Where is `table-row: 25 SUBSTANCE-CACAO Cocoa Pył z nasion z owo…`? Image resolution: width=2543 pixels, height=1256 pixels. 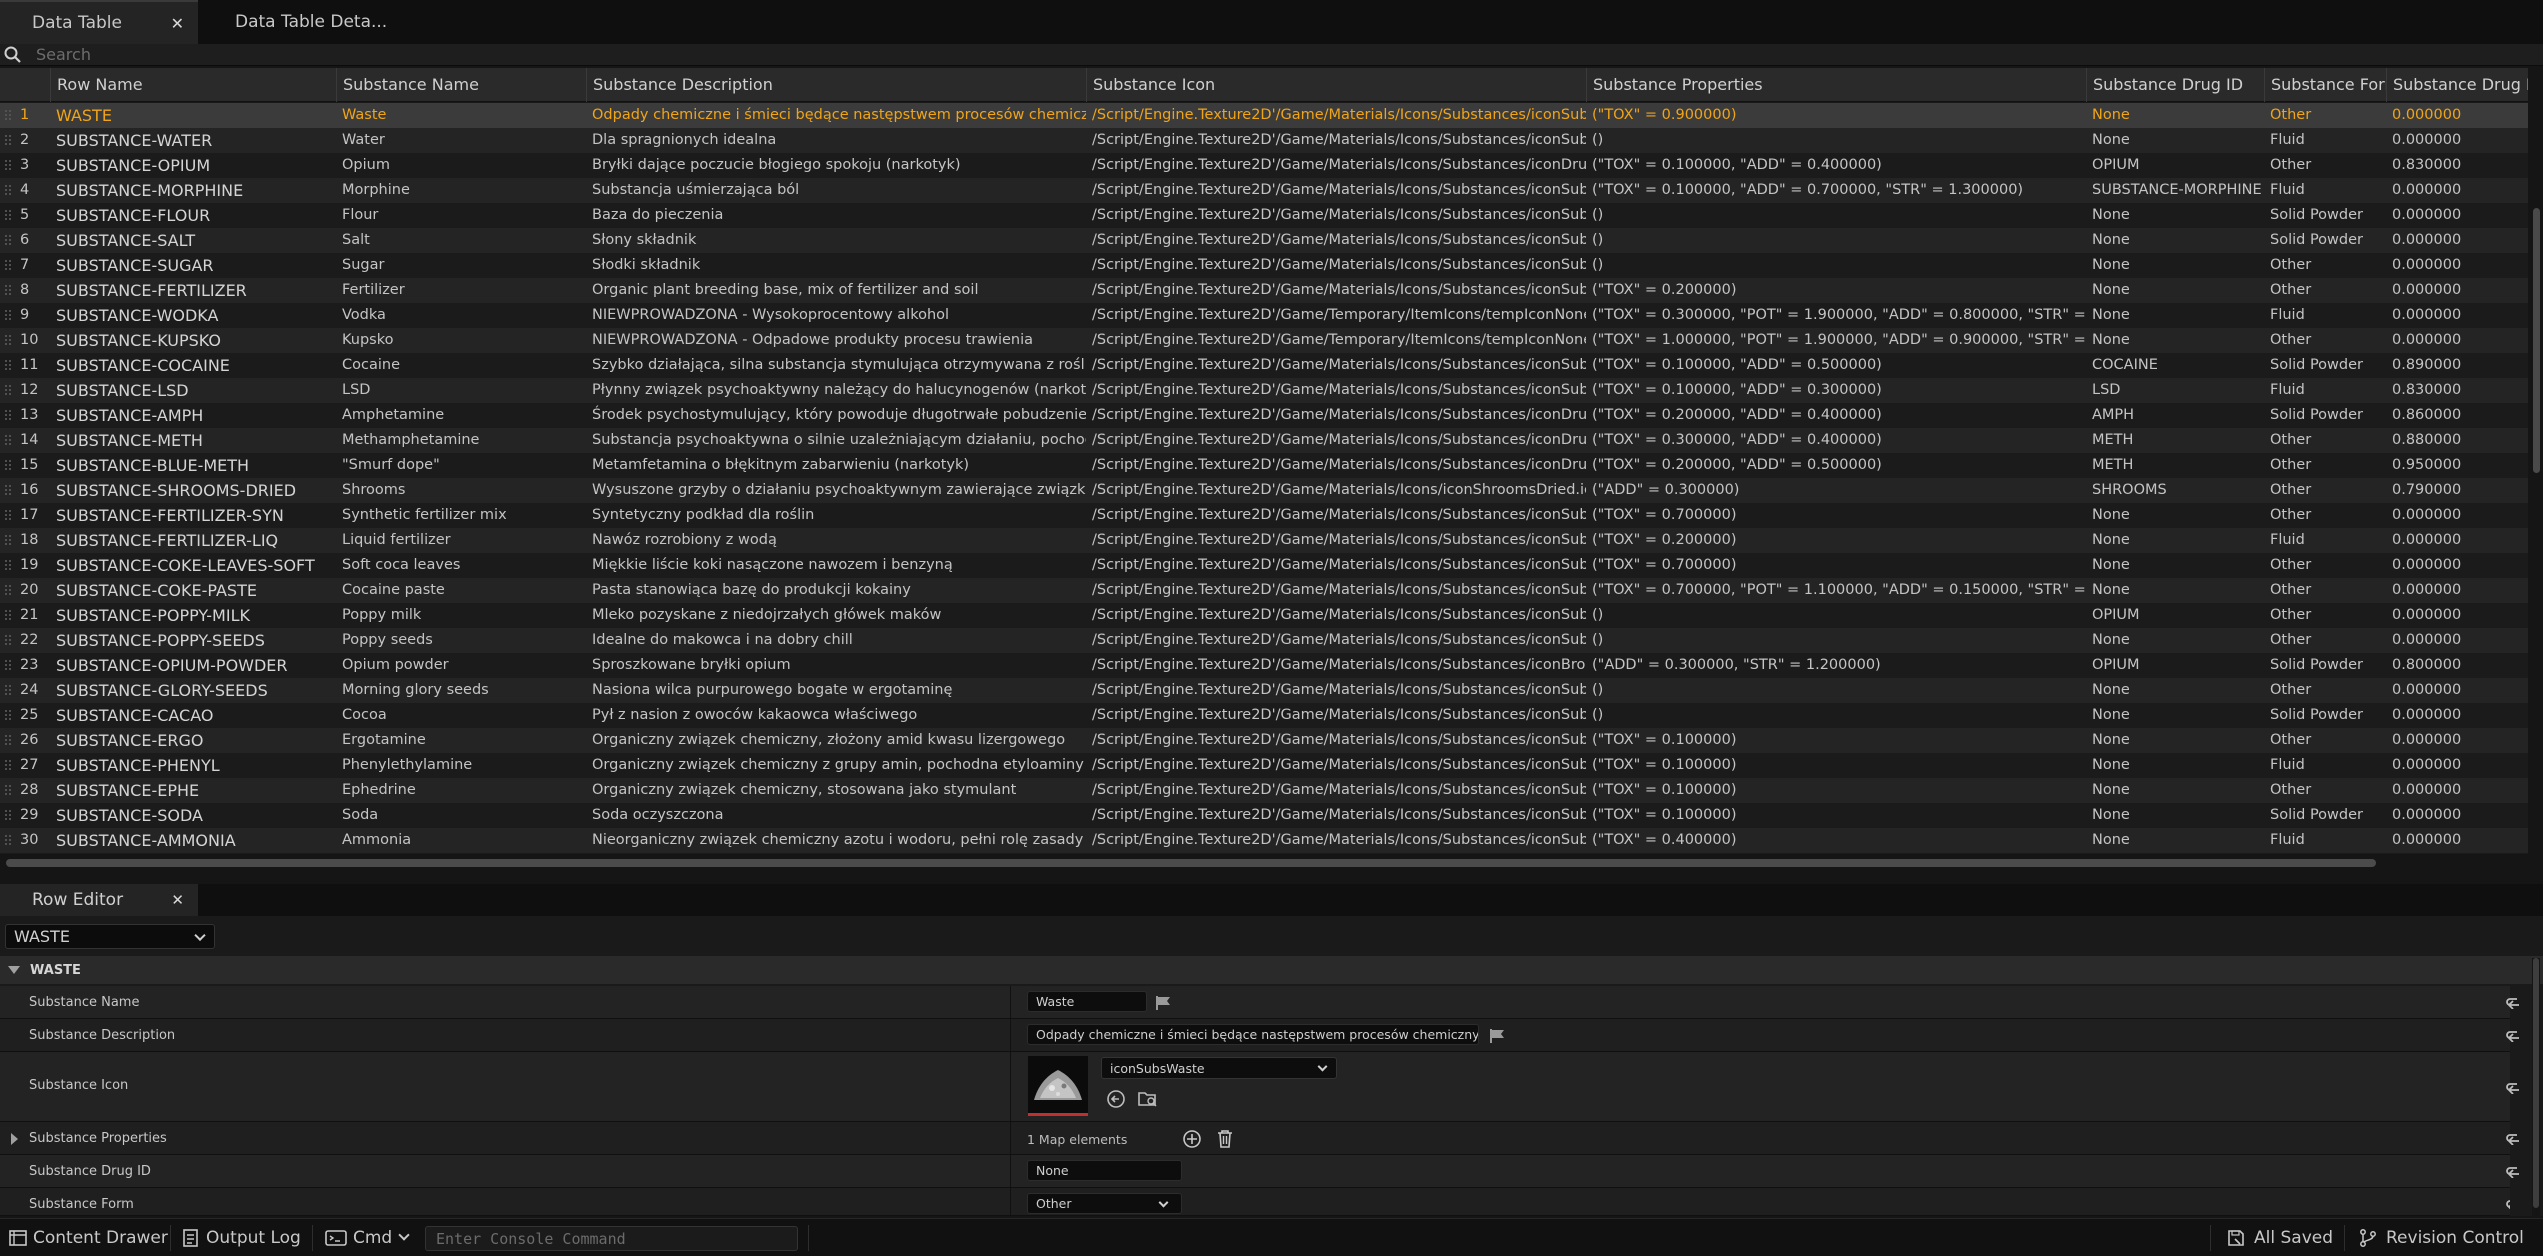 table-row: 25 SUBSTANCE-CACAO Cocoa Pył z nasion z owo… is located at coordinates (1264, 715).